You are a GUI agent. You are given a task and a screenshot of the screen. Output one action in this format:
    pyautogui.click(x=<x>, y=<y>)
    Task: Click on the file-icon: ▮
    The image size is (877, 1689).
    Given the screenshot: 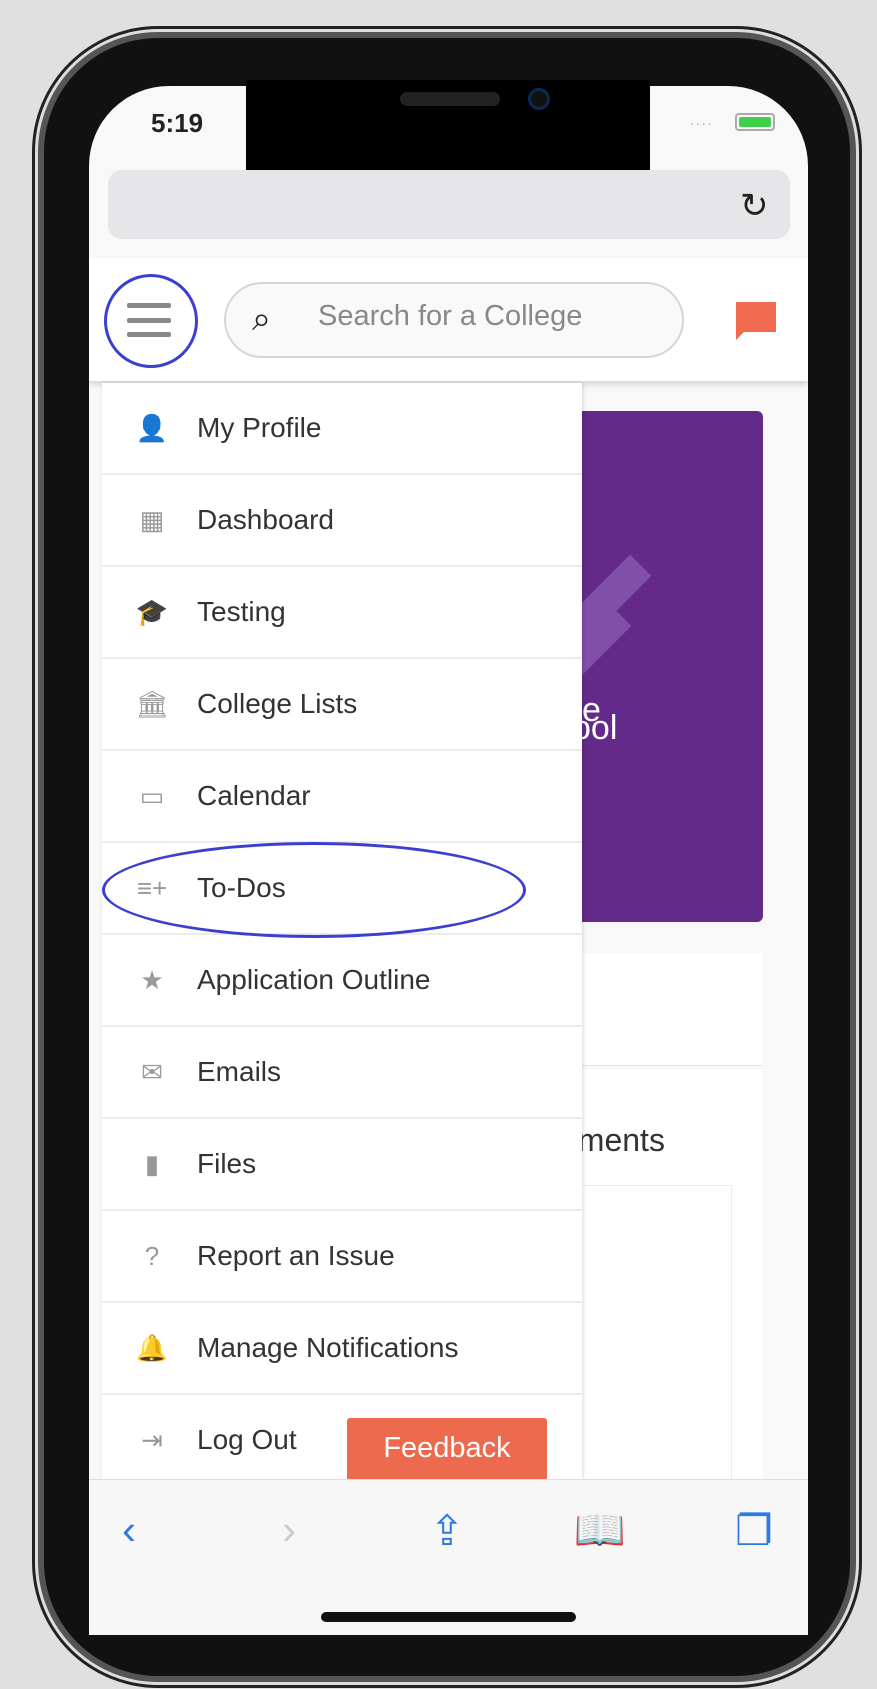 What is the action you would take?
    pyautogui.click(x=152, y=1163)
    